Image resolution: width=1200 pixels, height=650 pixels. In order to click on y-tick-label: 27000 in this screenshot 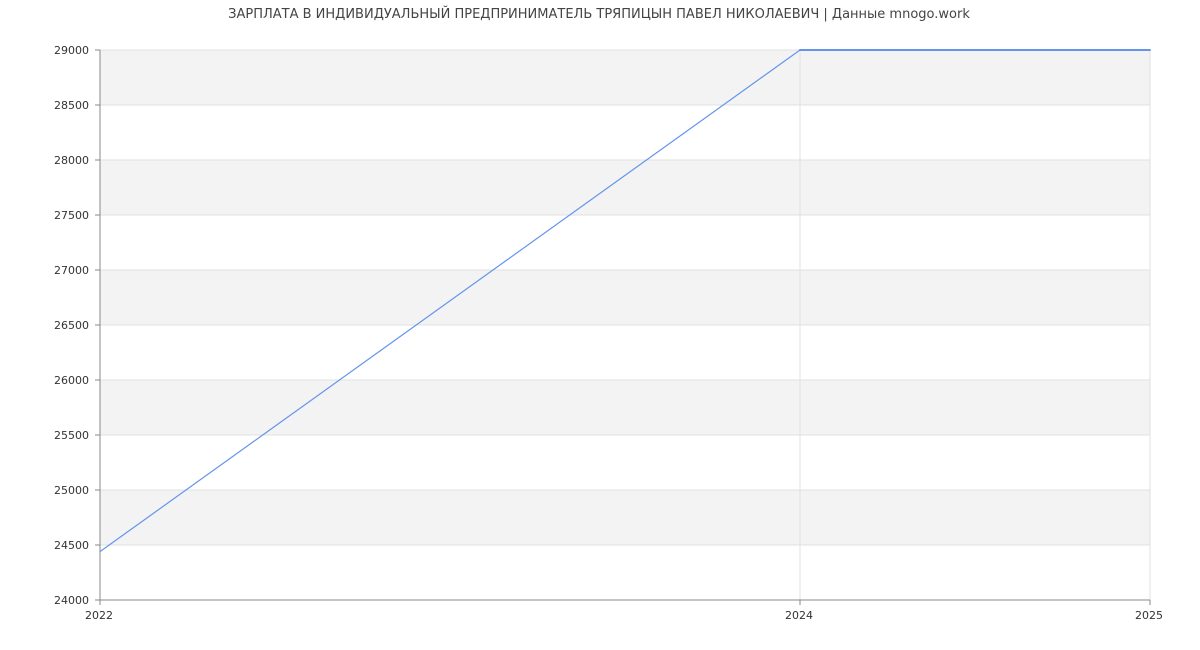, I will do `click(71, 270)`.